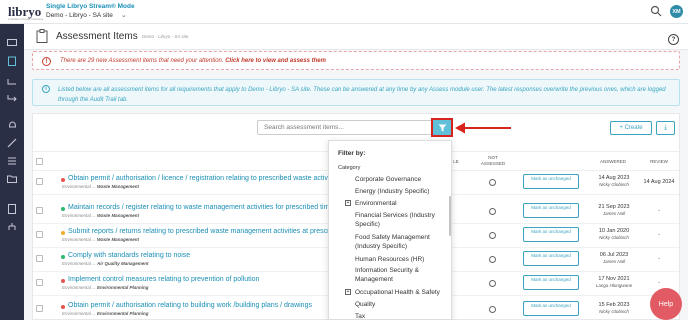 The height and width of the screenshot is (320, 688). I want to click on info-icon: i, so click(46, 89).